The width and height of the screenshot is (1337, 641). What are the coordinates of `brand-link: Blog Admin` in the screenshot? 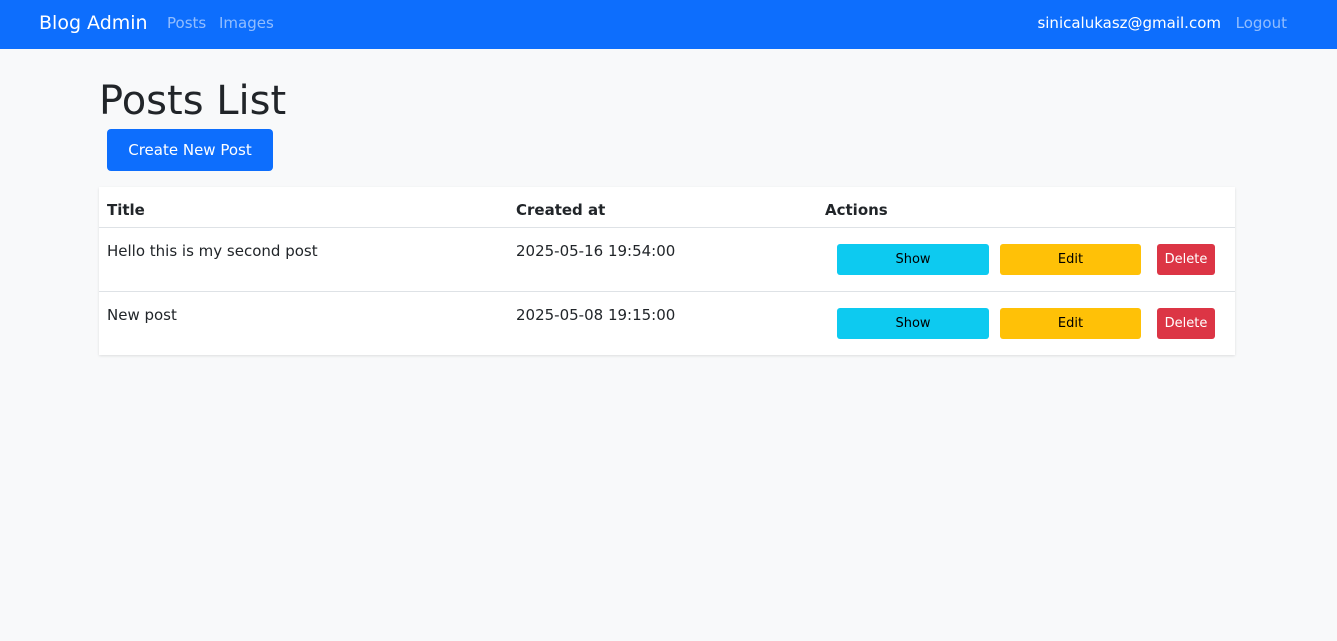 It's located at (93, 23).